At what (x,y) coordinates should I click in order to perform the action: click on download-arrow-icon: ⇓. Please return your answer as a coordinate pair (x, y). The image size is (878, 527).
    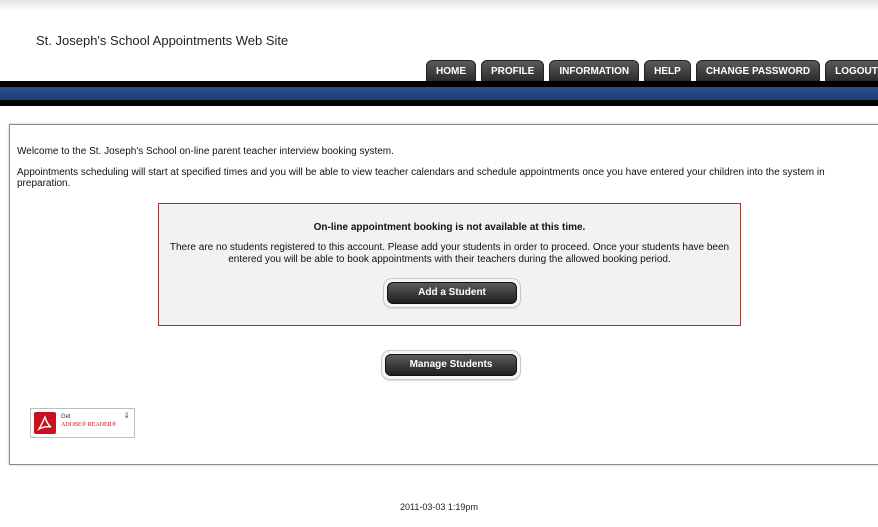
    Looking at the image, I should click on (126, 415).